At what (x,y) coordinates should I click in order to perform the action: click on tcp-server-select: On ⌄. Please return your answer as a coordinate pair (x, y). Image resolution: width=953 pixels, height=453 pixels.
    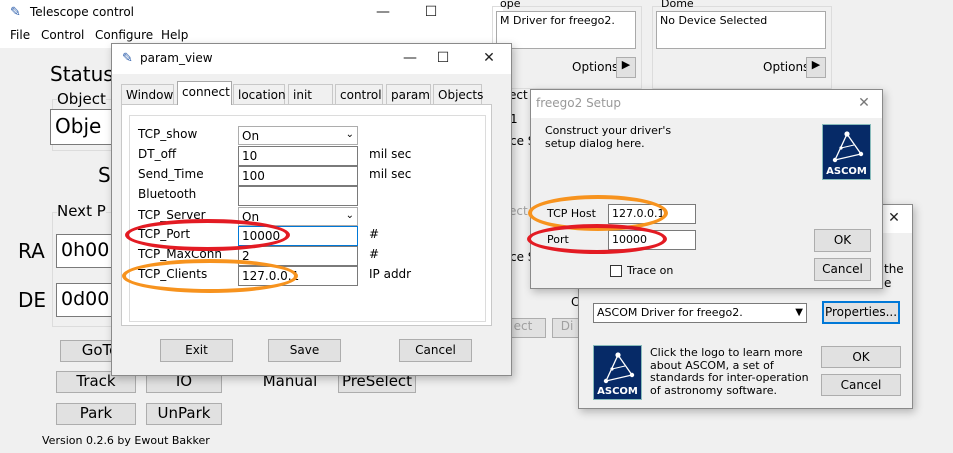
    Looking at the image, I should click on (298, 216).